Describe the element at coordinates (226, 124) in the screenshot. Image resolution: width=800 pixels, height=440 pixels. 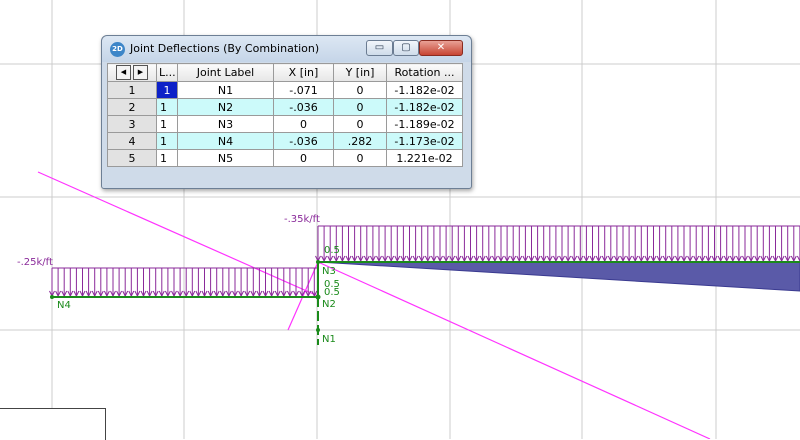
I see `cell-joint-label: N3` at that location.